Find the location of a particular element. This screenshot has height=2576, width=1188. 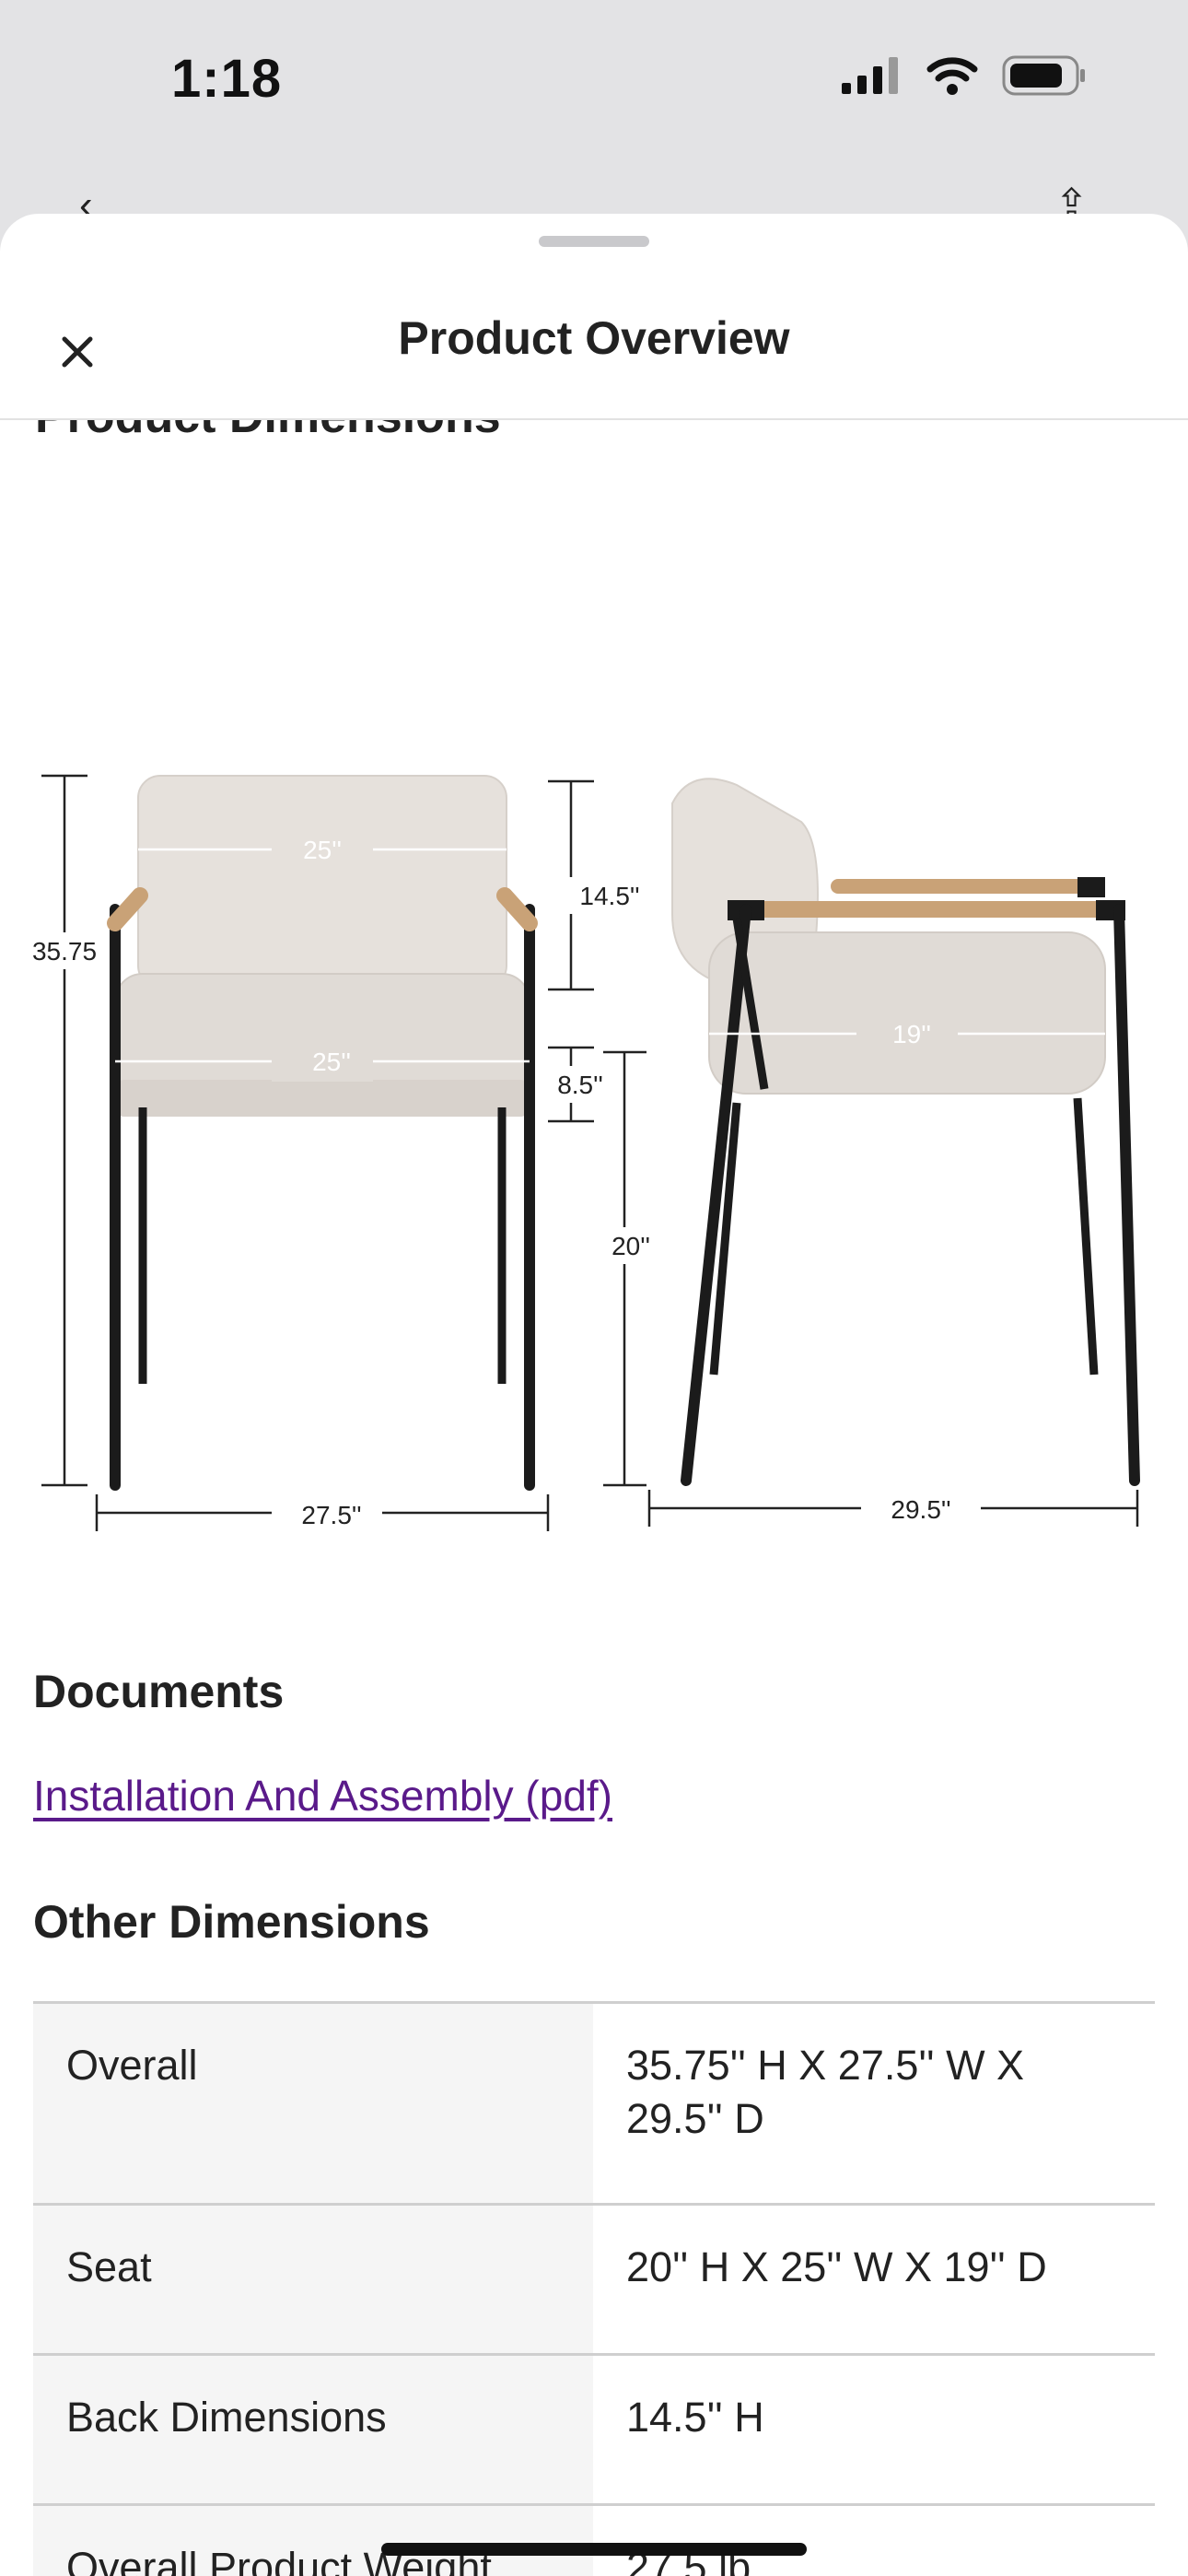

dimension-value: 27.5 lb. is located at coordinates (694, 2560).